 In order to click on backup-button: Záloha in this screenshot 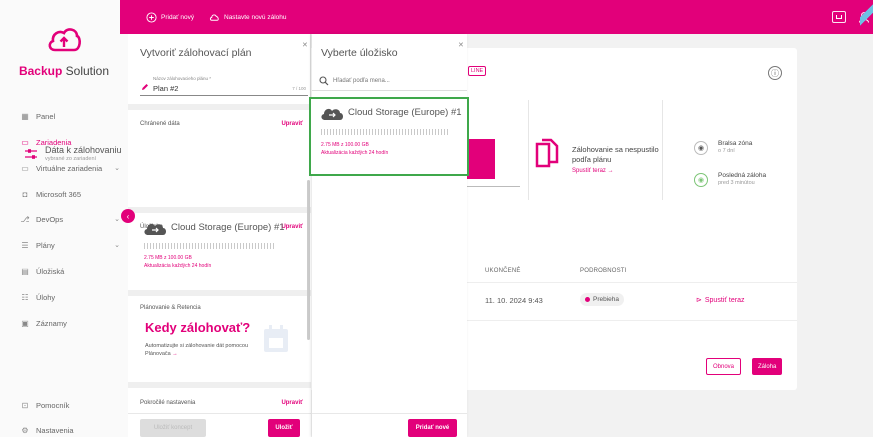, I will do `click(767, 366)`.